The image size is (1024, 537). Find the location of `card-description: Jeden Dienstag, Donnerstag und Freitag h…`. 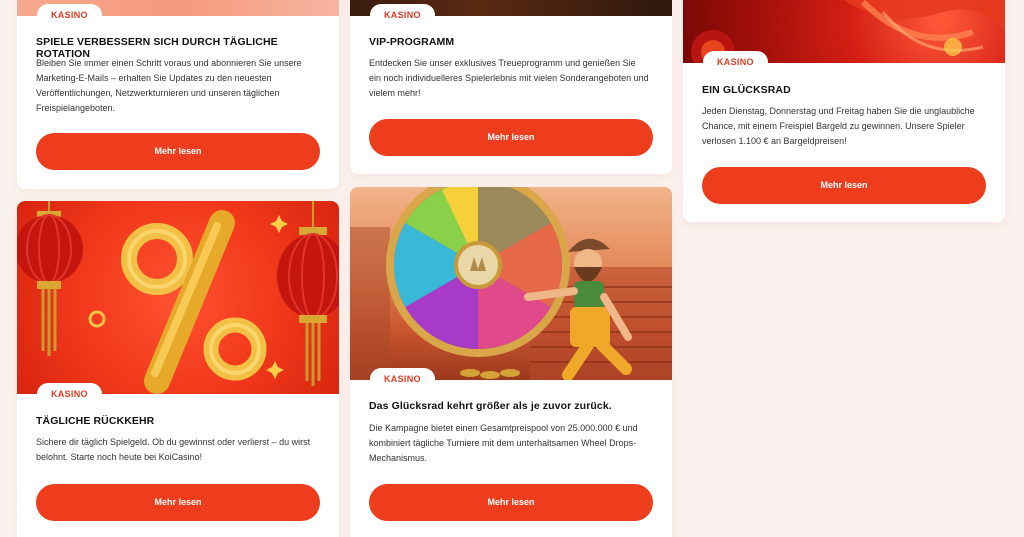

card-description: Jeden Dienstag, Donnerstag und Freitag h… is located at coordinates (838, 126).